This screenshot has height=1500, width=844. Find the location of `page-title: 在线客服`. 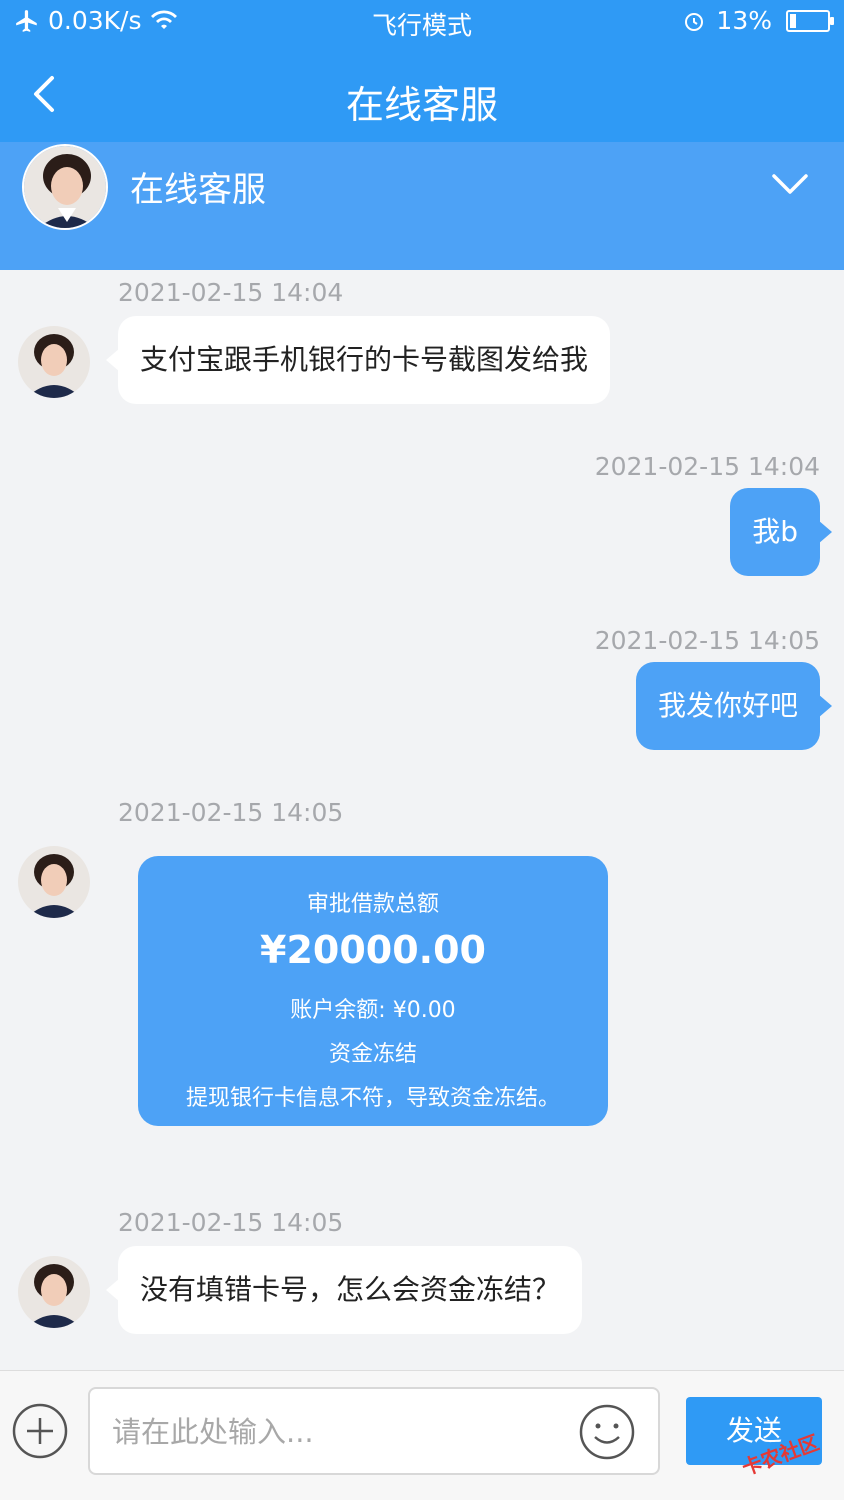

page-title: 在线客服 is located at coordinates (421, 105).